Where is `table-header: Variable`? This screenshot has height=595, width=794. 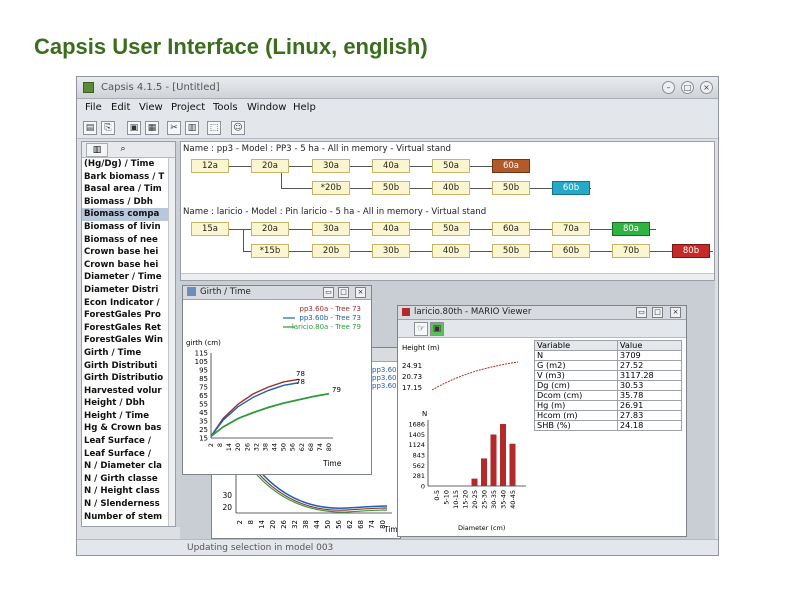
table-header: Variable is located at coordinates (576, 345).